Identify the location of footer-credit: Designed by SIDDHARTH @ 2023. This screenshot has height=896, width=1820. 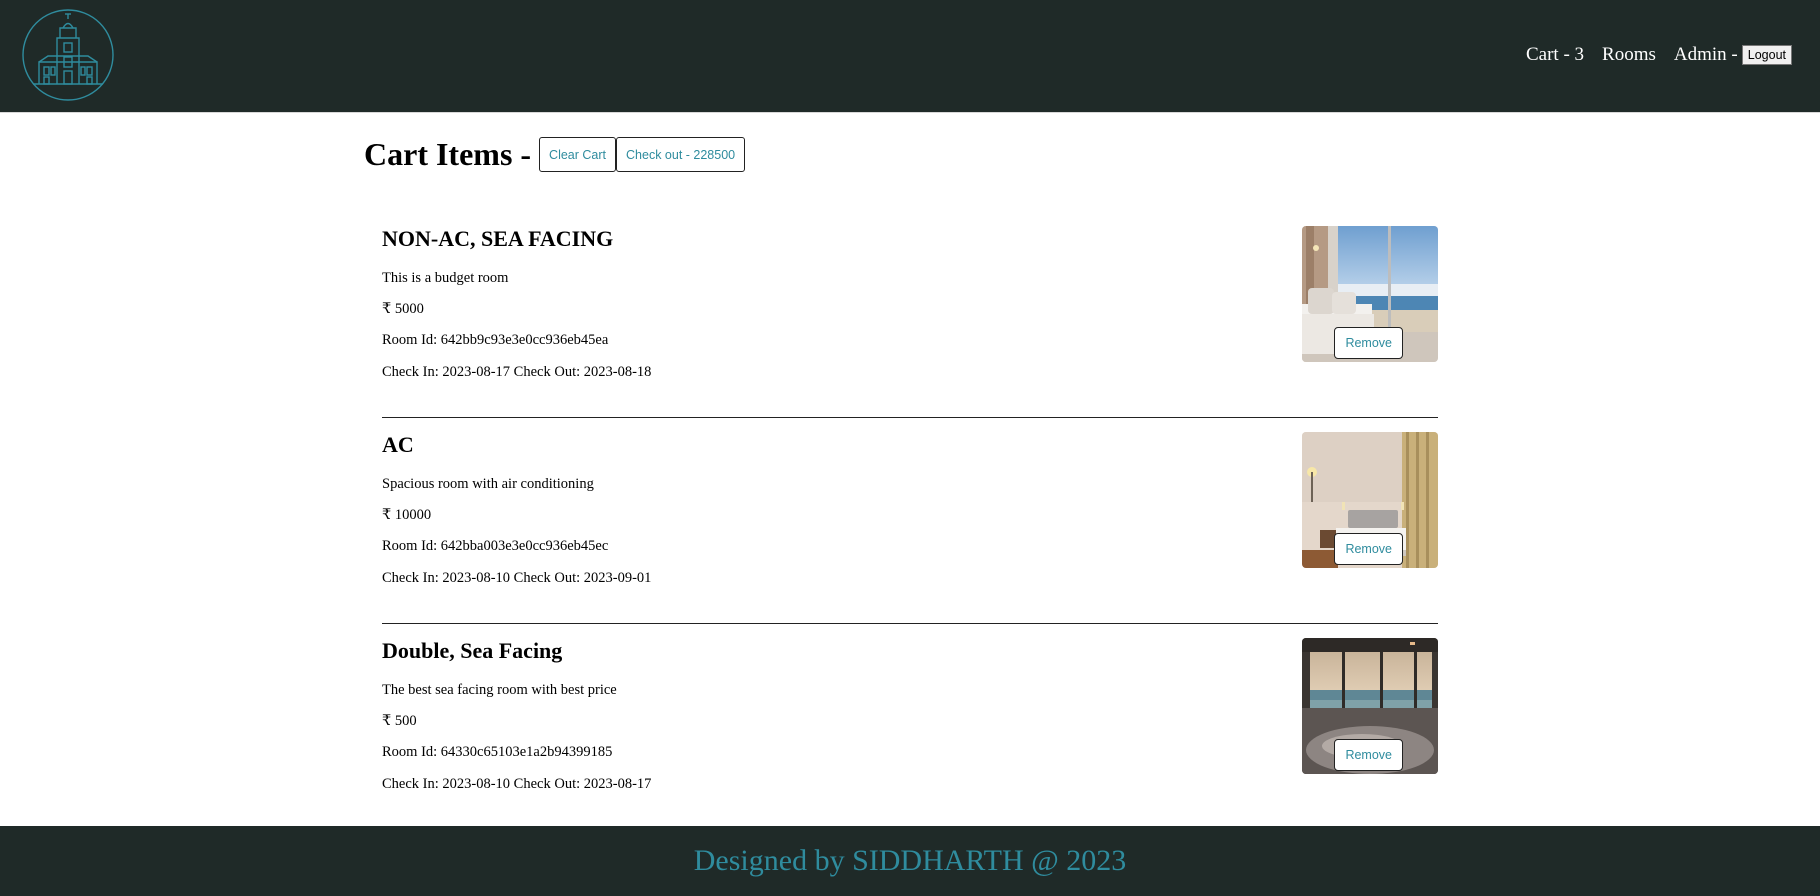
(910, 860).